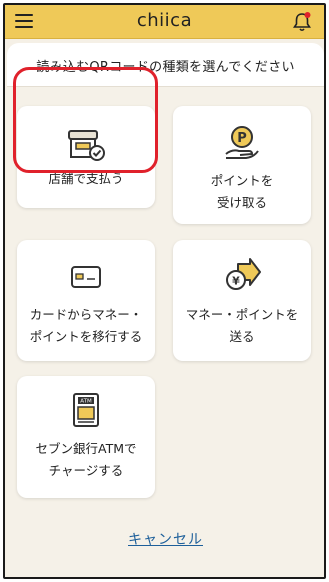 The width and height of the screenshot is (329, 582). Describe the element at coordinates (307, 15) in the screenshot. I see `notification-dot` at that location.